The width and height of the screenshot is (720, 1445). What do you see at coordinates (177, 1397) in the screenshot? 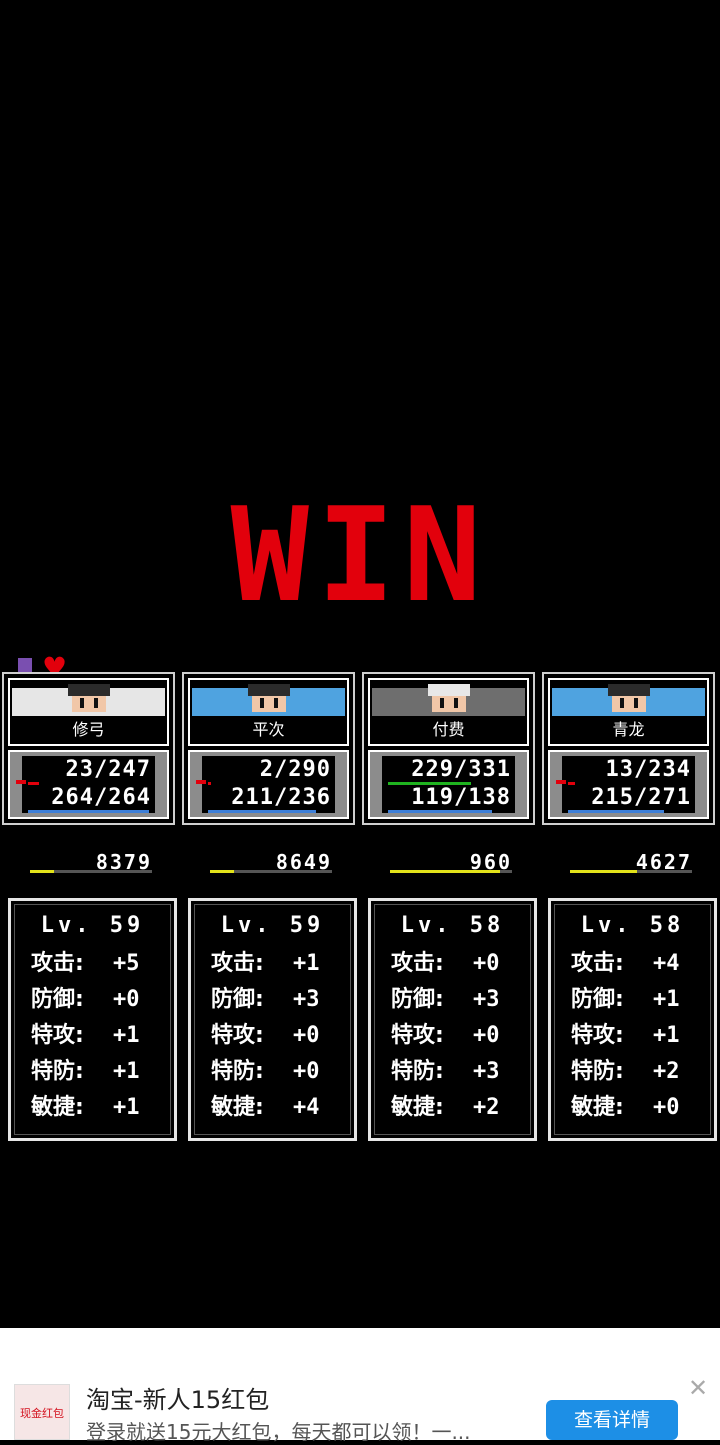
I see `ad-title: 淘宝-新人15红包` at bounding box center [177, 1397].